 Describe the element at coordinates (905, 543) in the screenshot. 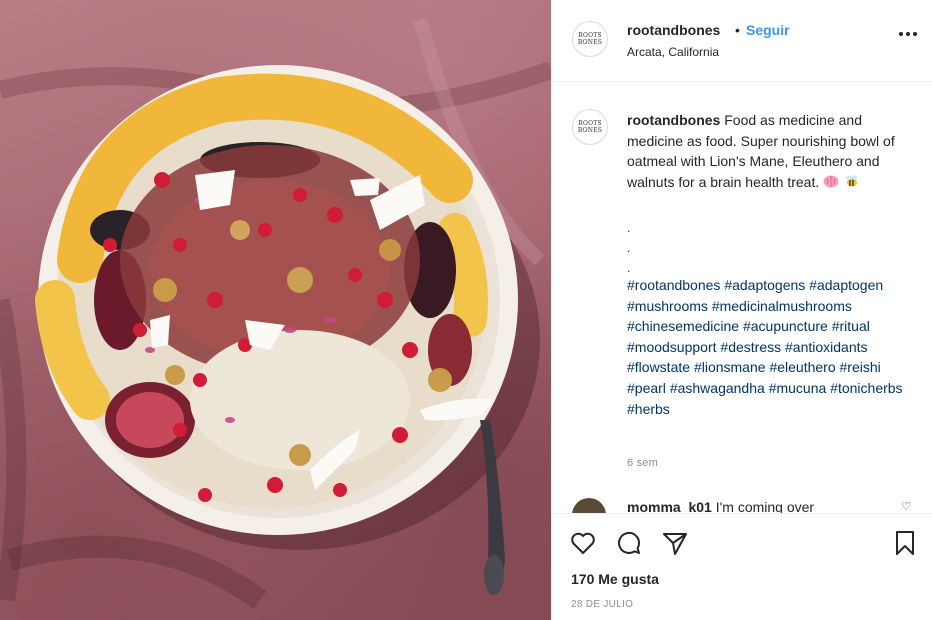

I see `bookmark-icon` at that location.